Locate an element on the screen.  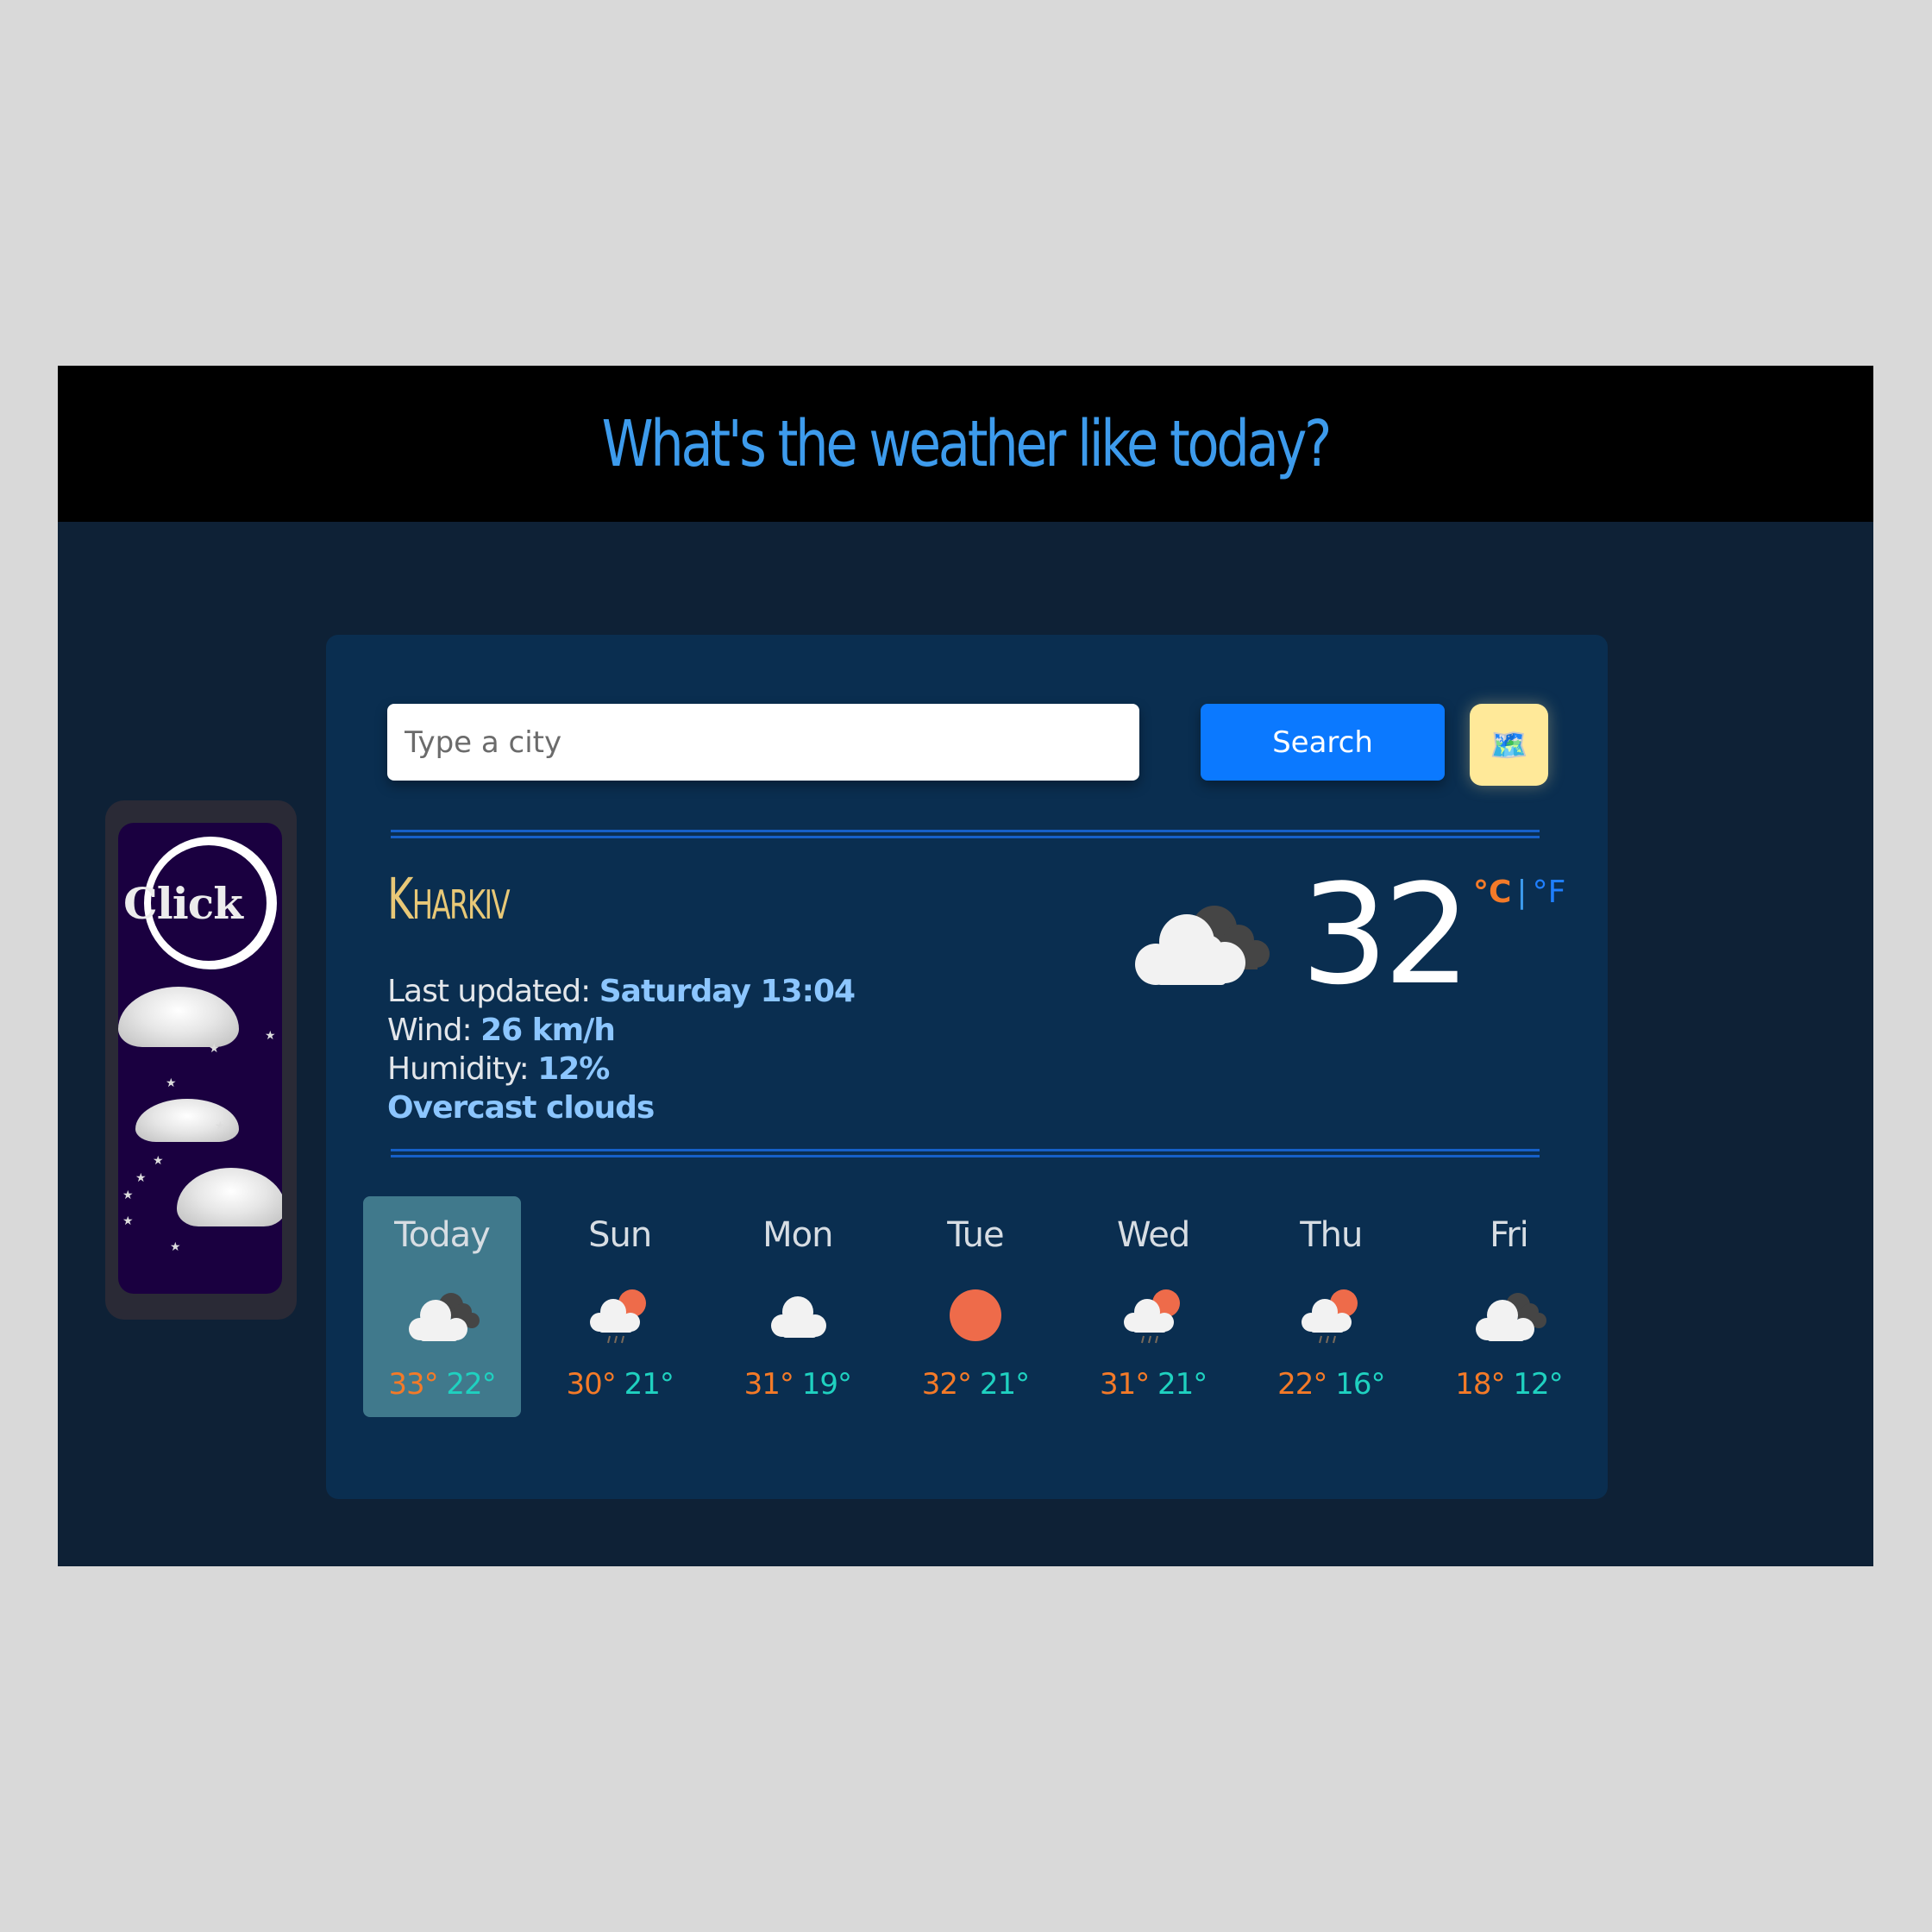
weather-description: Overcast clouds is located at coordinates (521, 1108).